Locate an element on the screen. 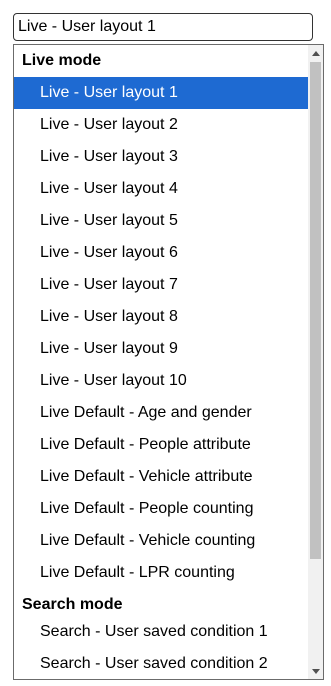 This screenshot has height=686, width=331. option-live-default-people-attribute: Live Default - People attribute is located at coordinates (161, 445).